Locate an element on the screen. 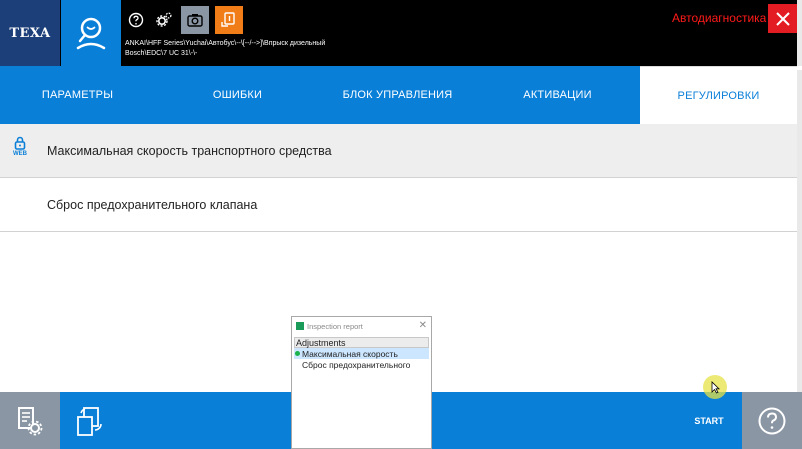 The width and height of the screenshot is (802, 449). gears-icon is located at coordinates (164, 19).